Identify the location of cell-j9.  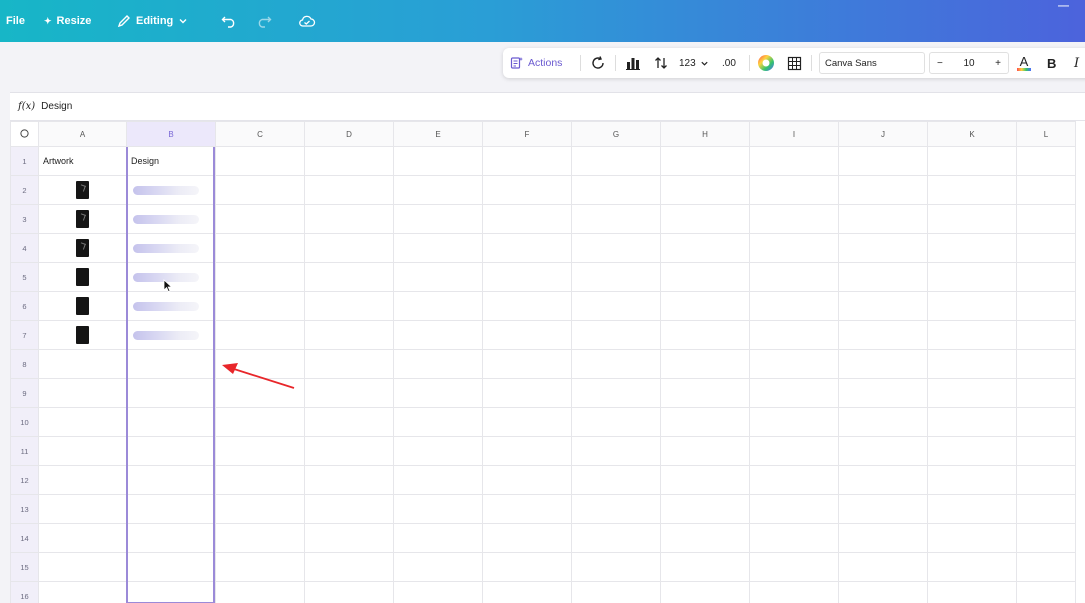
(883, 393).